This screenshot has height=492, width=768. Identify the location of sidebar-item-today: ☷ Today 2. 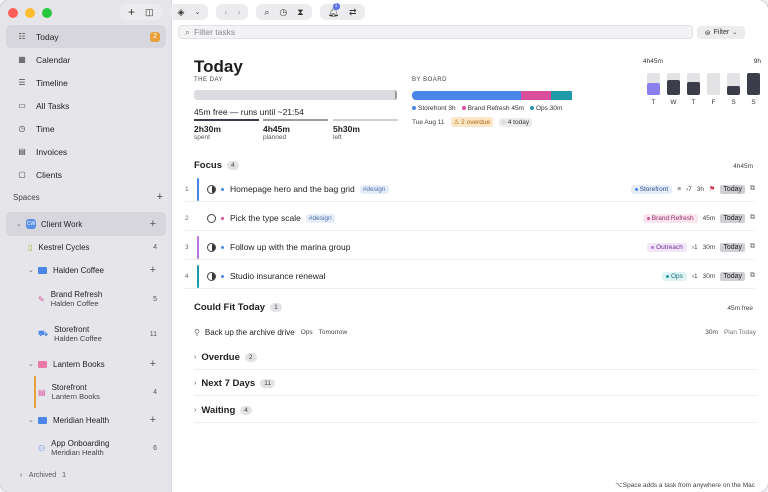
(86, 36).